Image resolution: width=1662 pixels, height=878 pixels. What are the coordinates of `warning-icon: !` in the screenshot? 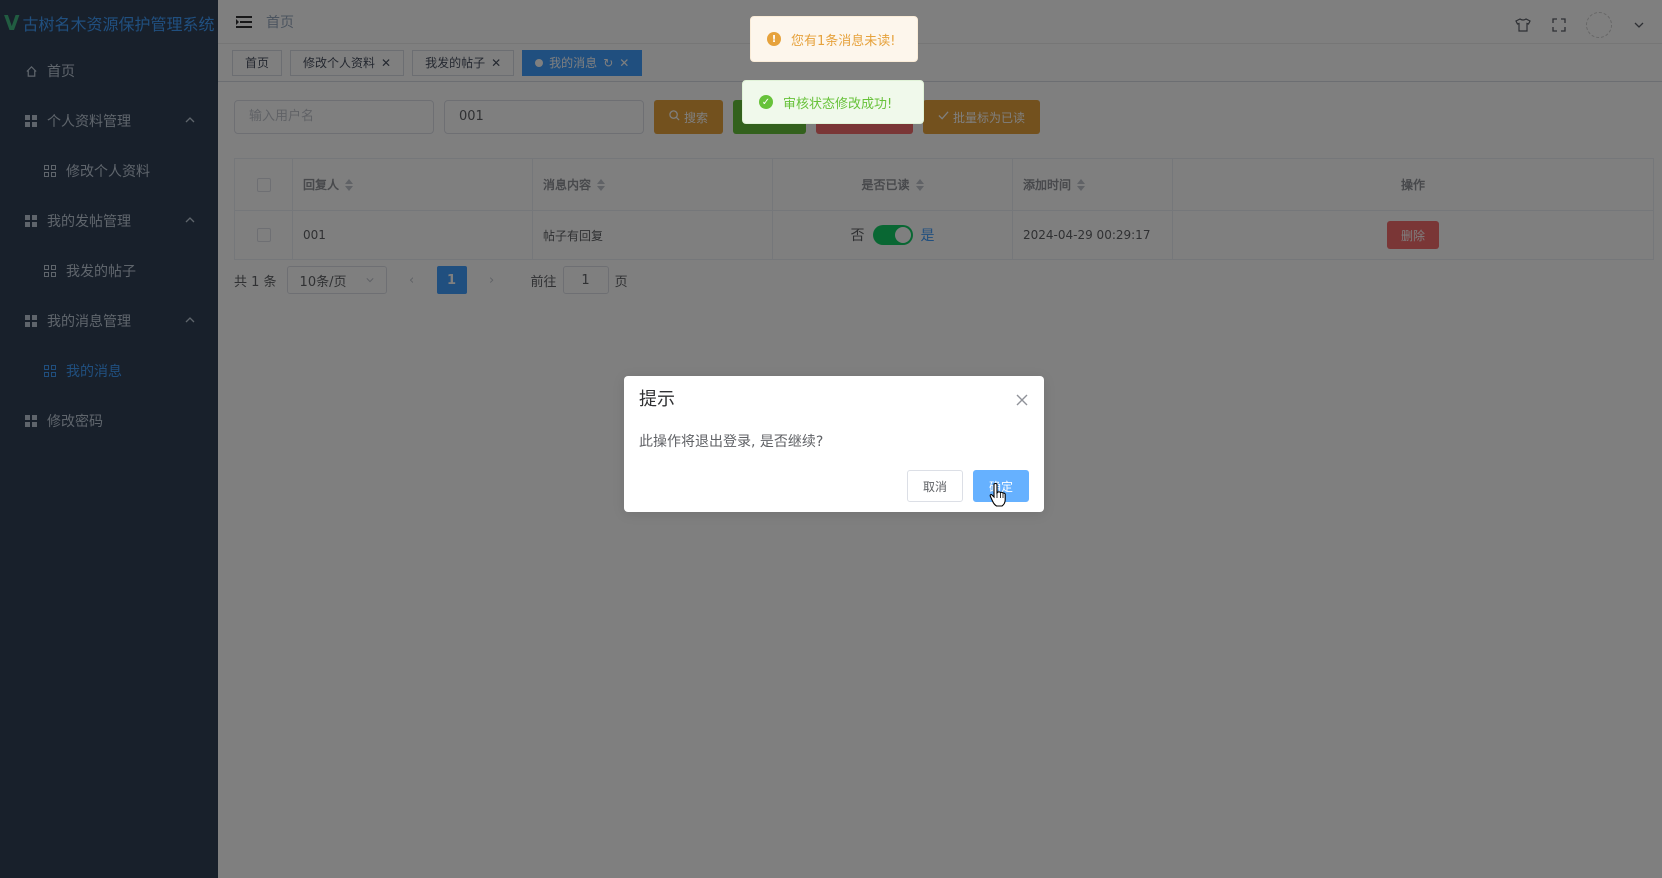 It's located at (774, 39).